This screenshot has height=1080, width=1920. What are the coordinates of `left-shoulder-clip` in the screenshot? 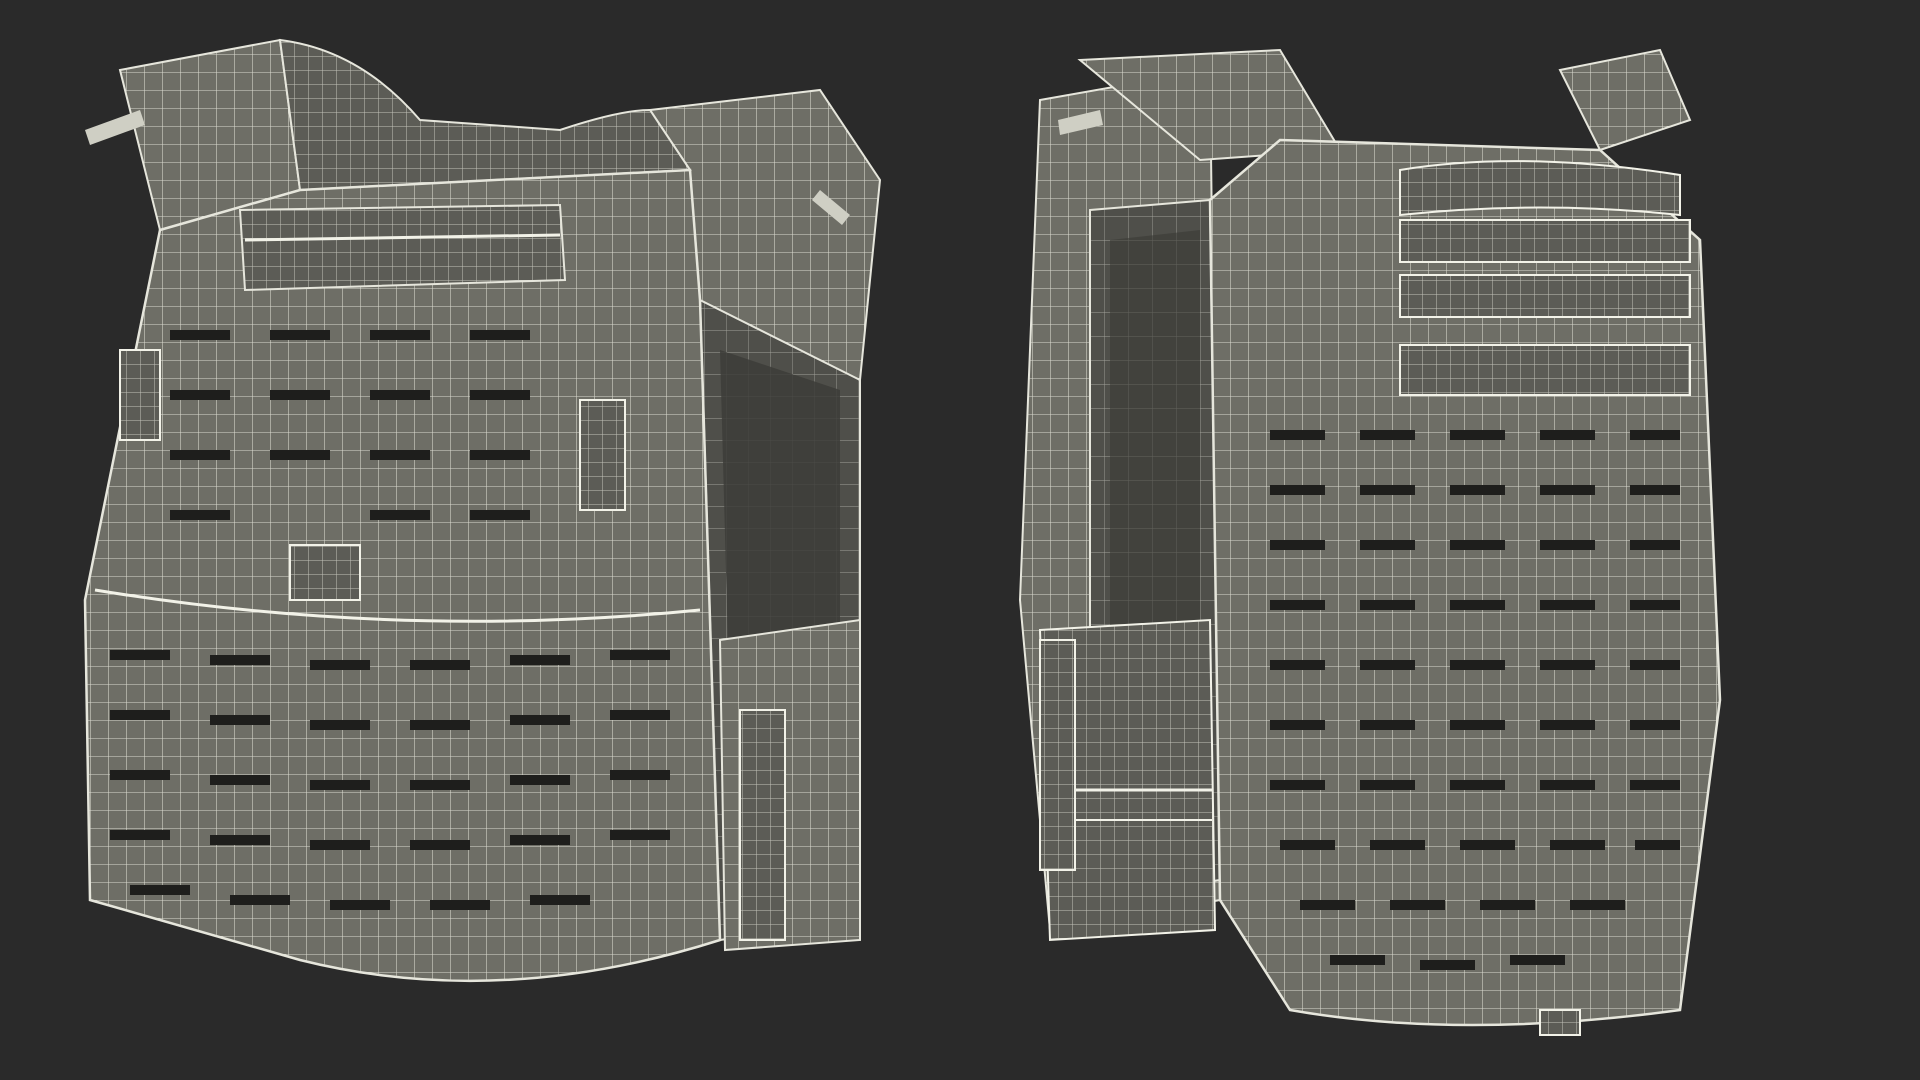 It's located at (115, 127).